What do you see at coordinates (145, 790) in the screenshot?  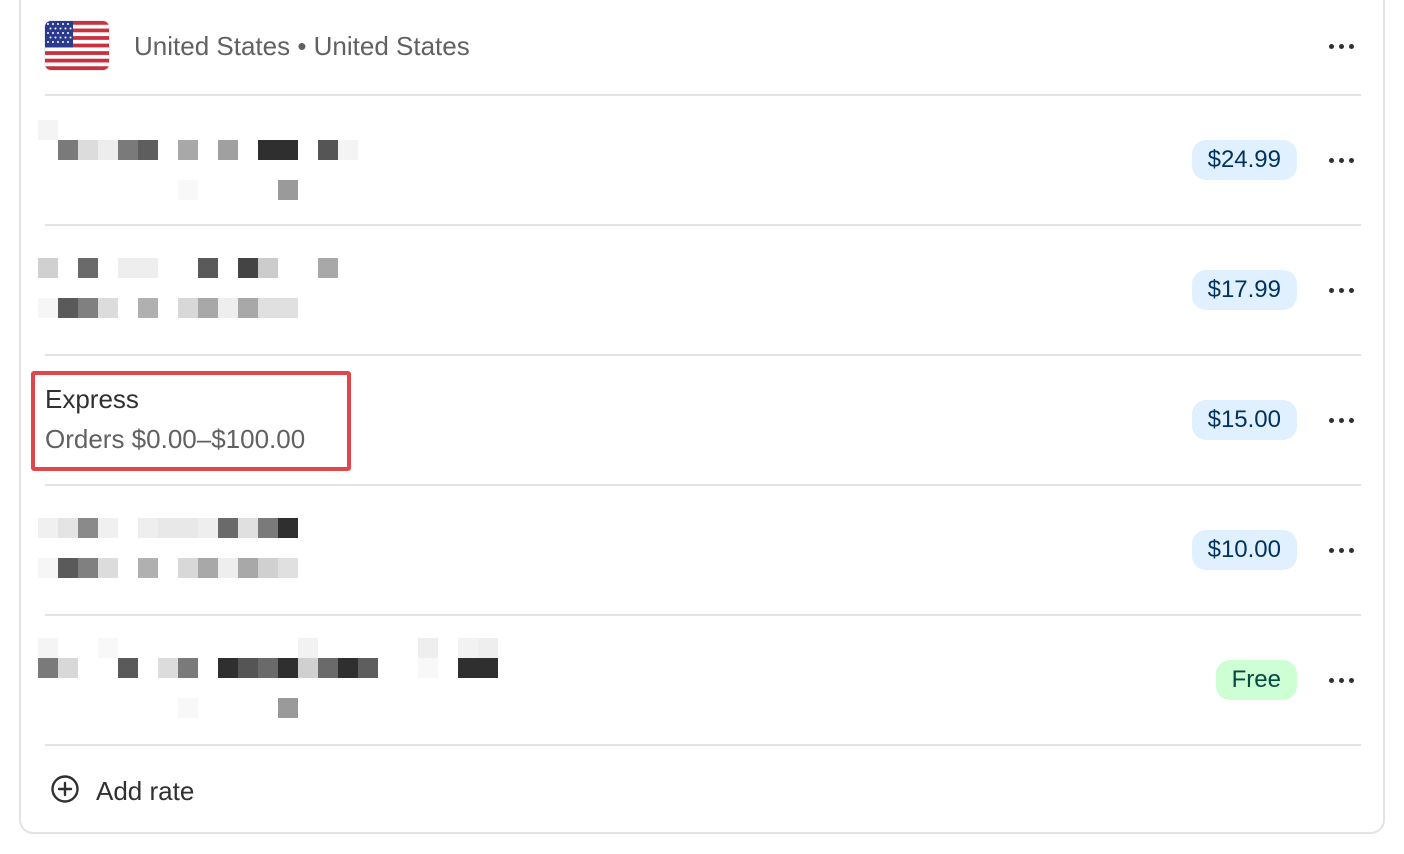 I see `add-rate-label: Add rate` at bounding box center [145, 790].